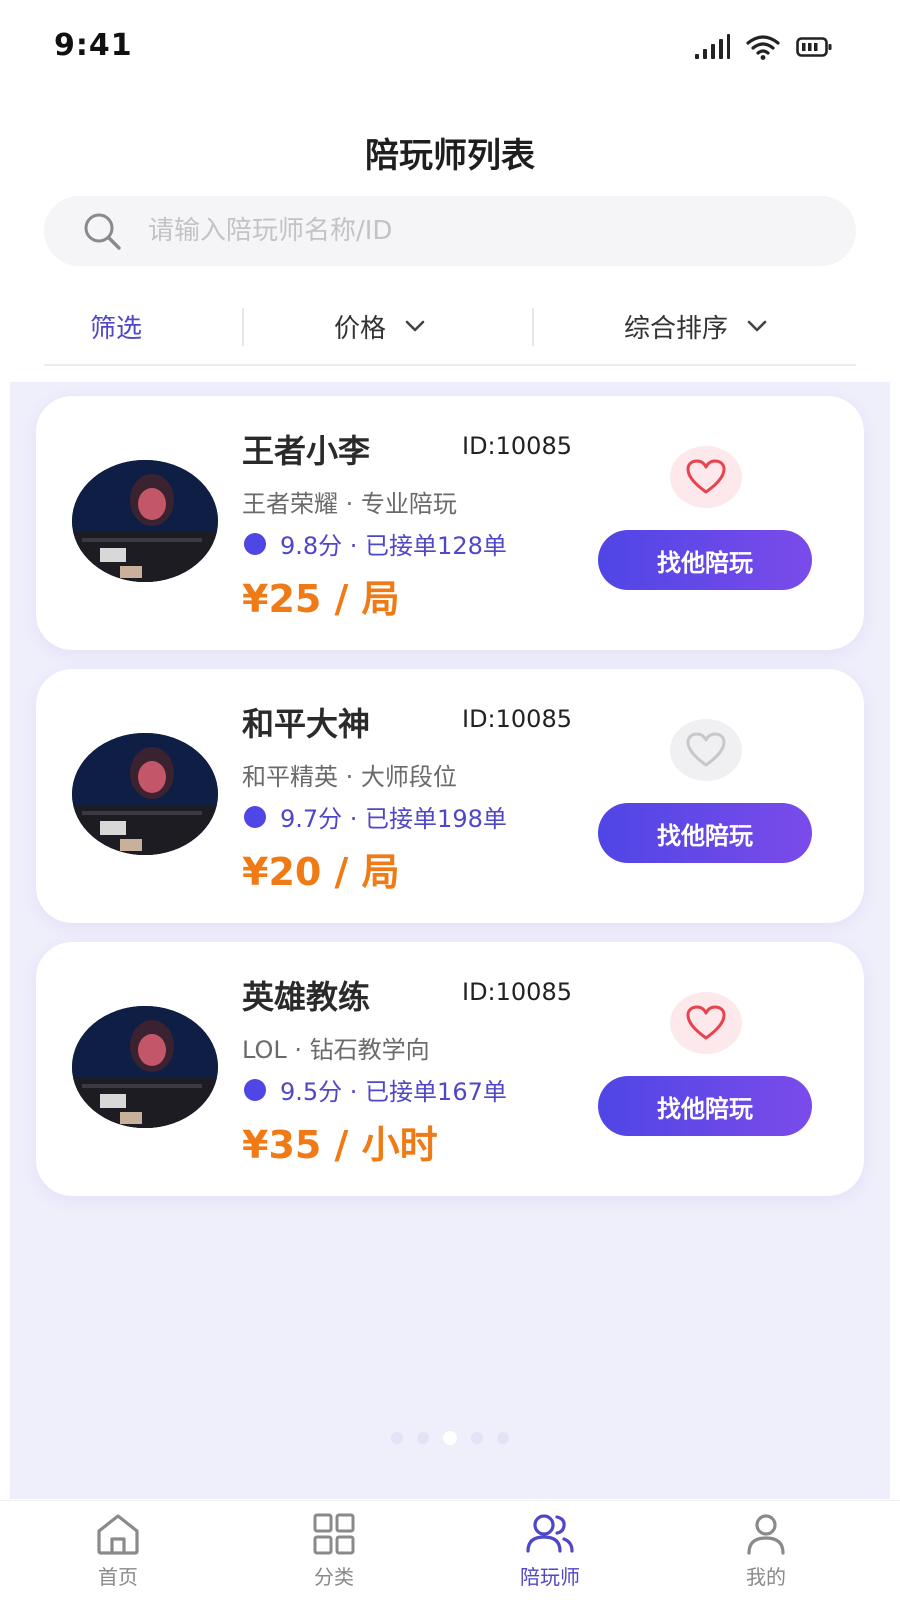 Image resolution: width=900 pixels, height=1600 pixels. Describe the element at coordinates (360, 328) in the screenshot. I see `price-sort-label: 价格` at that location.